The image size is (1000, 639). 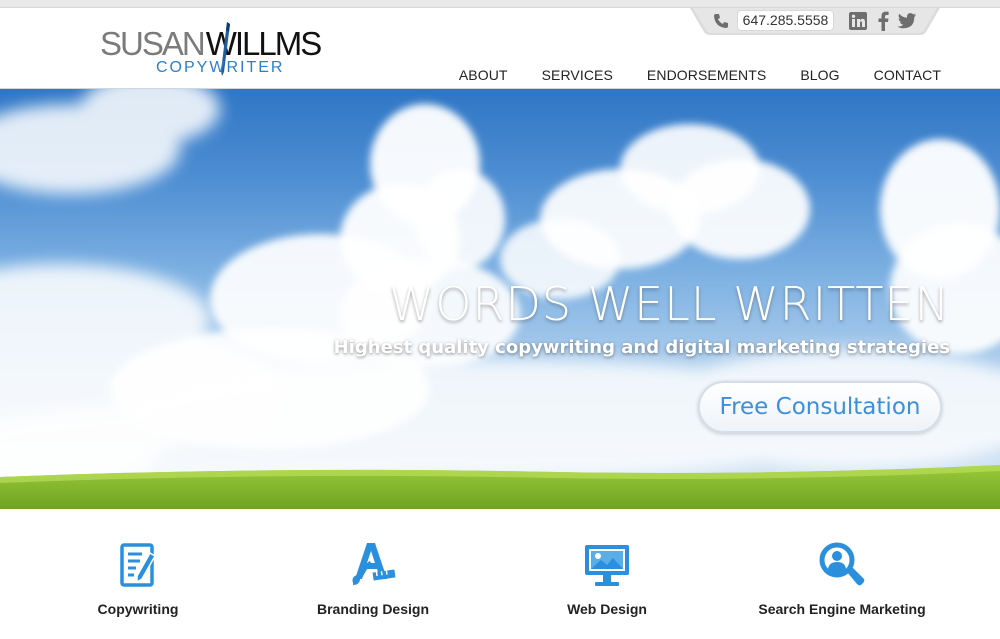 I want to click on logo: SUSANWILLMS COPYWRITER, so click(x=211, y=53).